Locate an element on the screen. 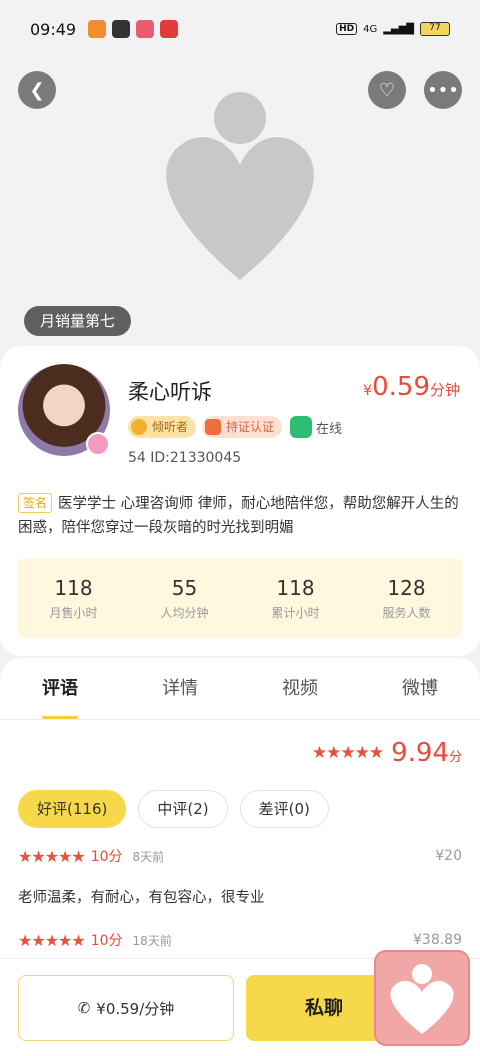 The image size is (480, 1056). more-button: ••• is located at coordinates (443, 90).